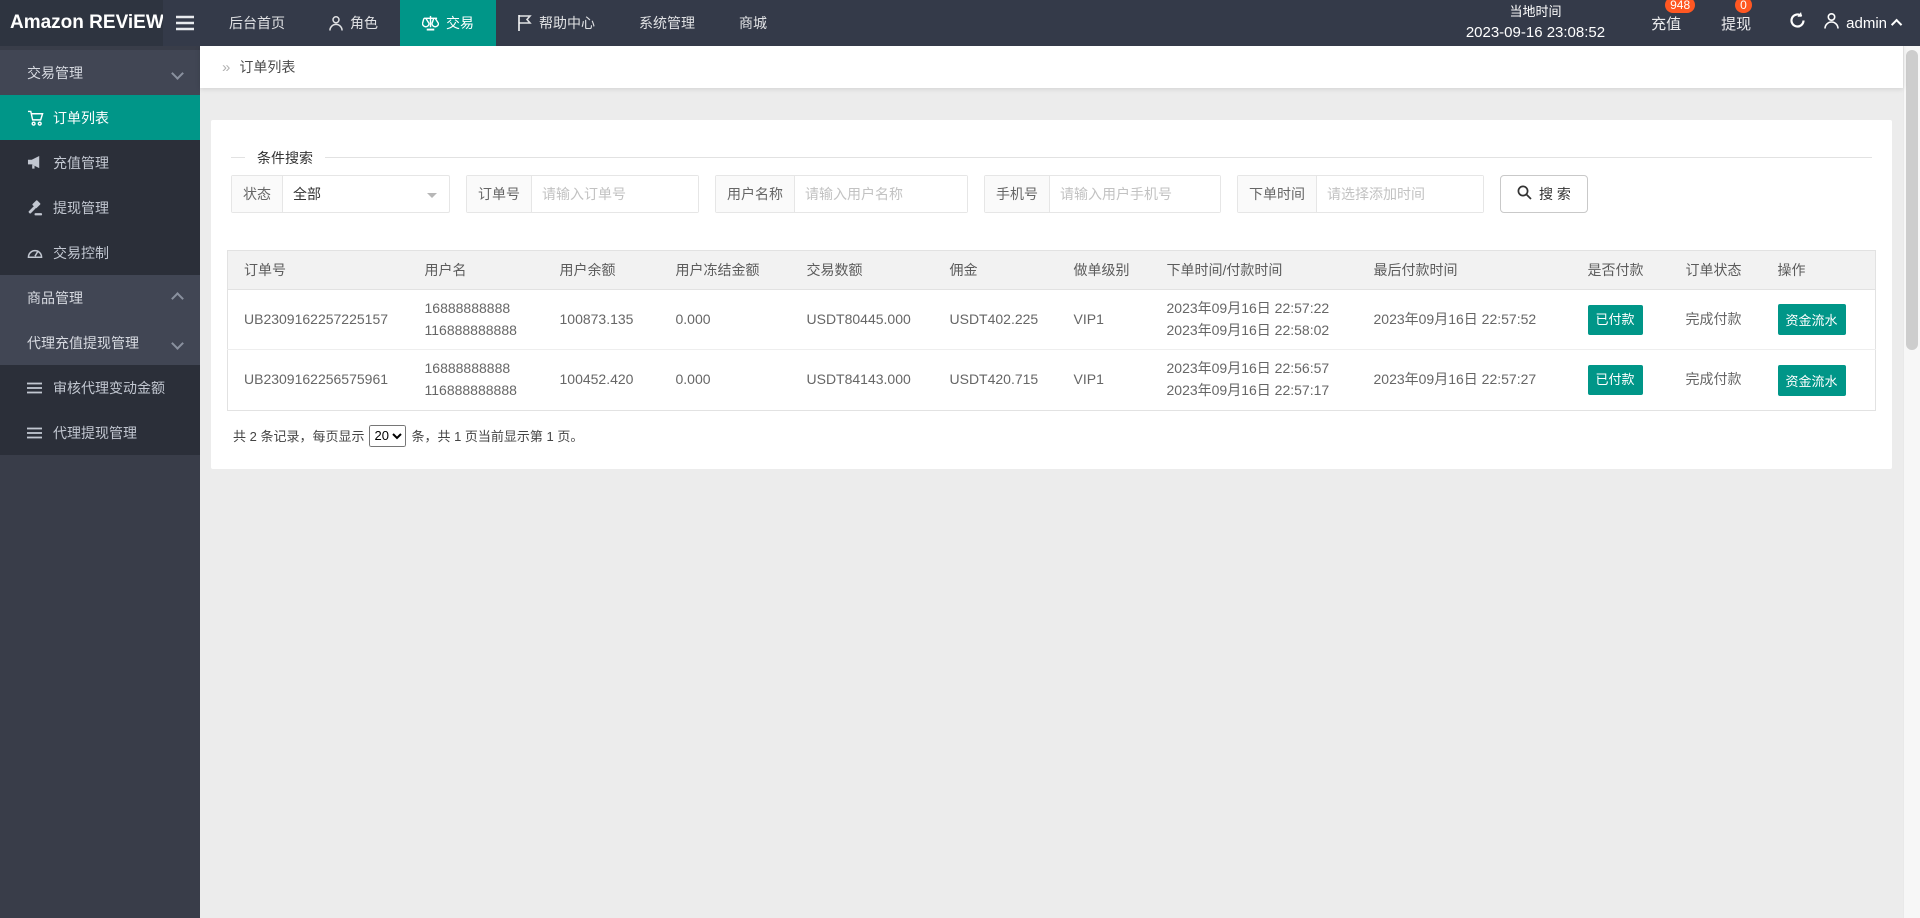 The width and height of the screenshot is (1920, 918). What do you see at coordinates (601, 270) in the screenshot?
I see `column-header-2: 用户余额` at bounding box center [601, 270].